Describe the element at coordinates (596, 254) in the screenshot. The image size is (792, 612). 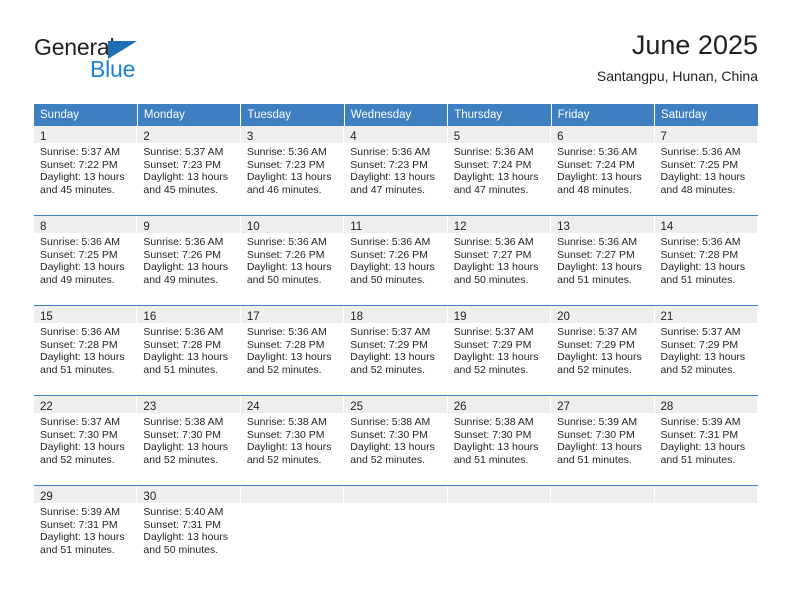
I see `sunset-text: Sunset: 7:27 PM` at that location.